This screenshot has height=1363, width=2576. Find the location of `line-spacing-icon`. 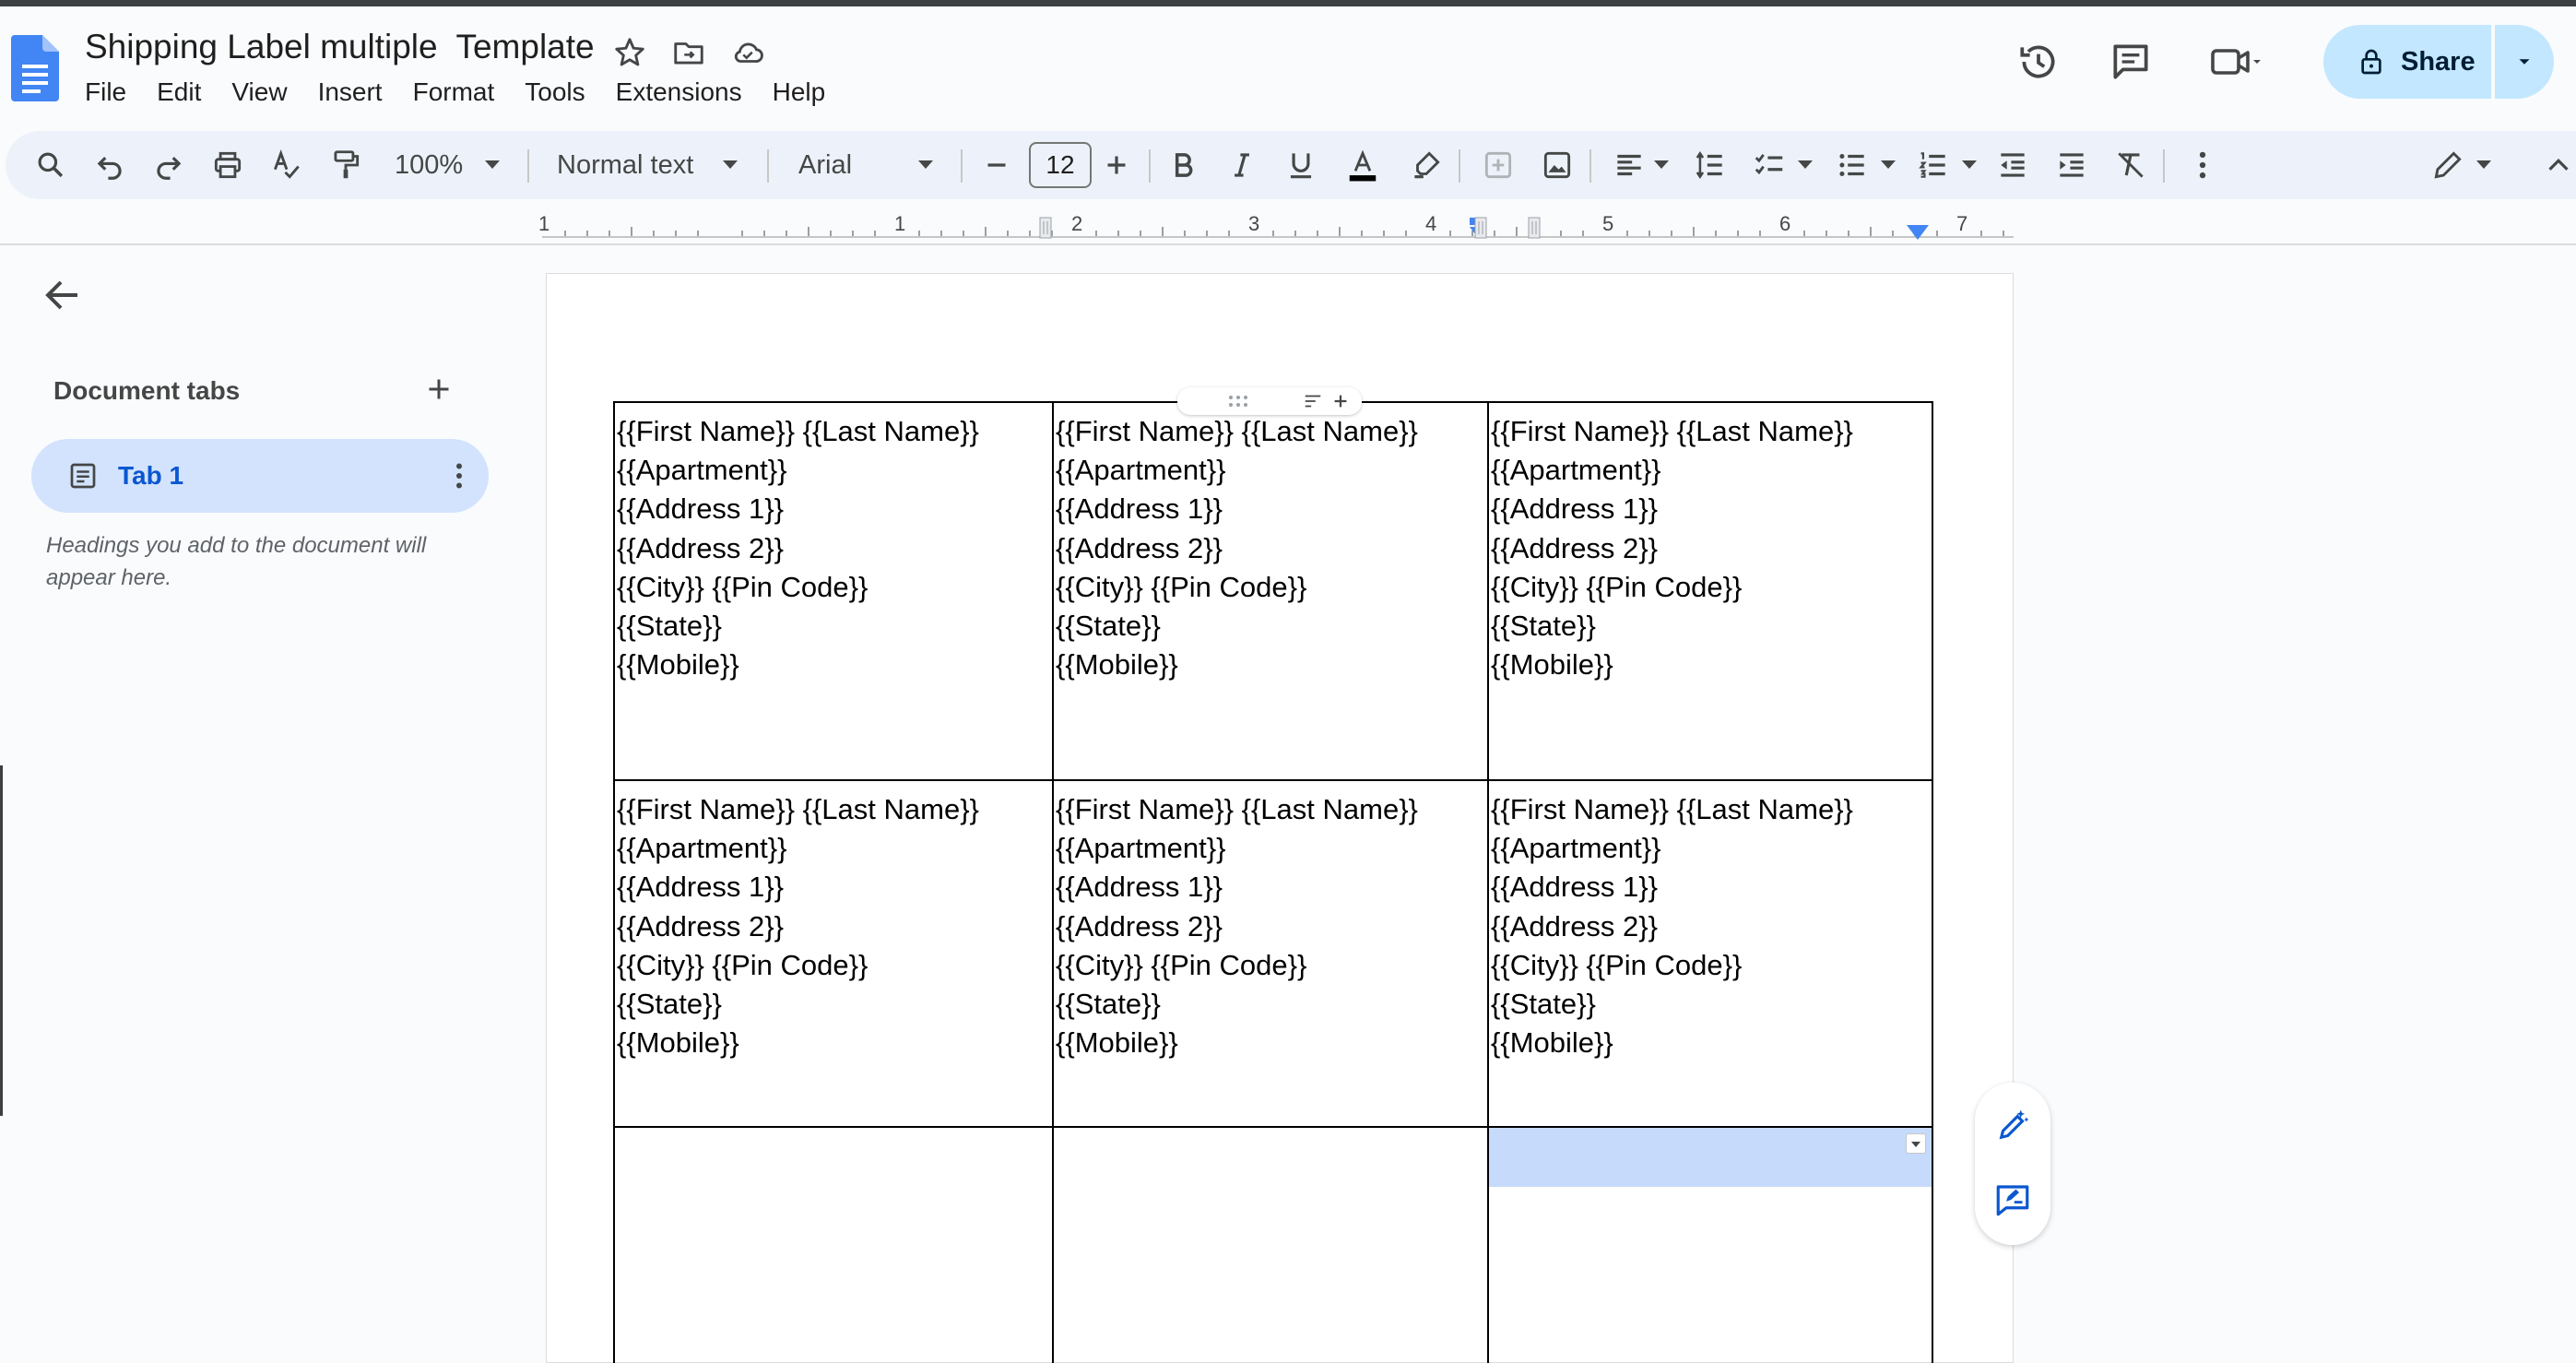

line-spacing-icon is located at coordinates (1710, 165).